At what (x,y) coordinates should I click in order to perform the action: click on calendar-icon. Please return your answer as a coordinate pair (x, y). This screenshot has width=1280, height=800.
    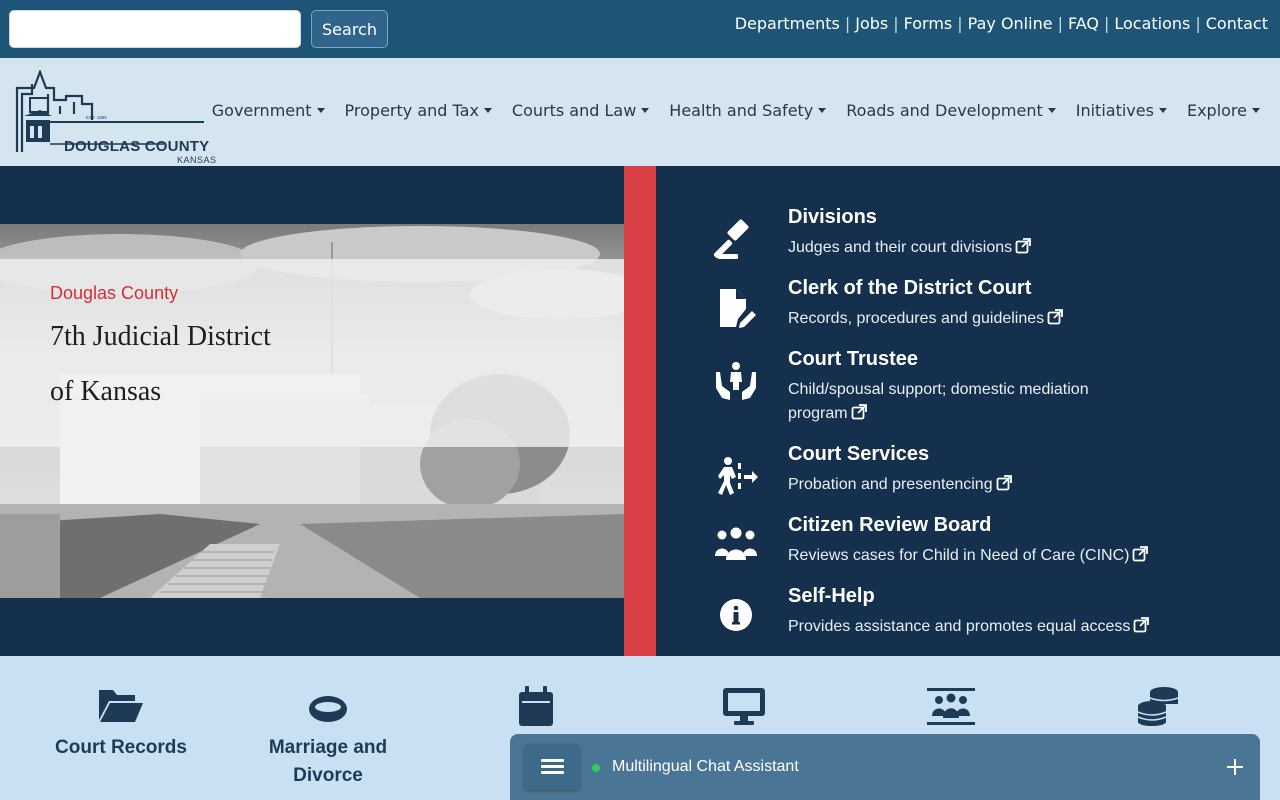
    Looking at the image, I should click on (536, 706).